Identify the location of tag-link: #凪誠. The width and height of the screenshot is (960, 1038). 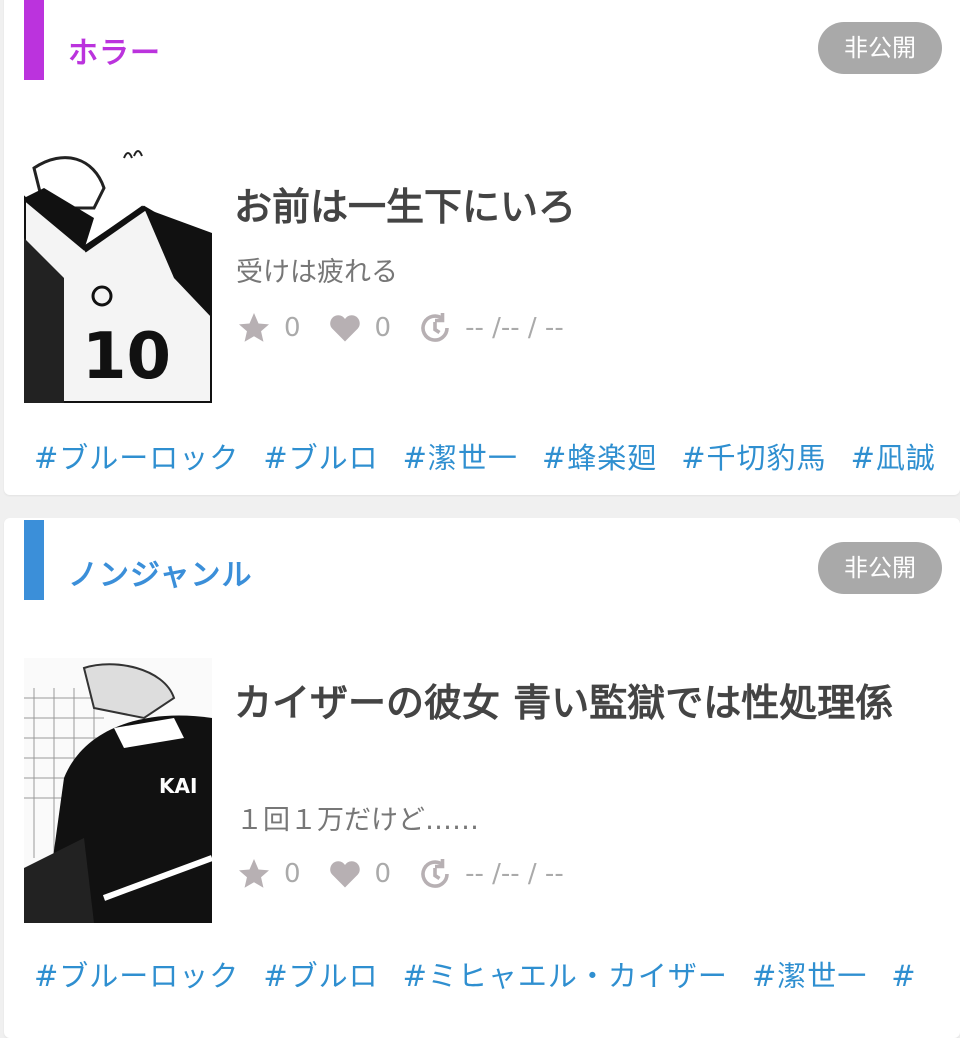
(893, 456).